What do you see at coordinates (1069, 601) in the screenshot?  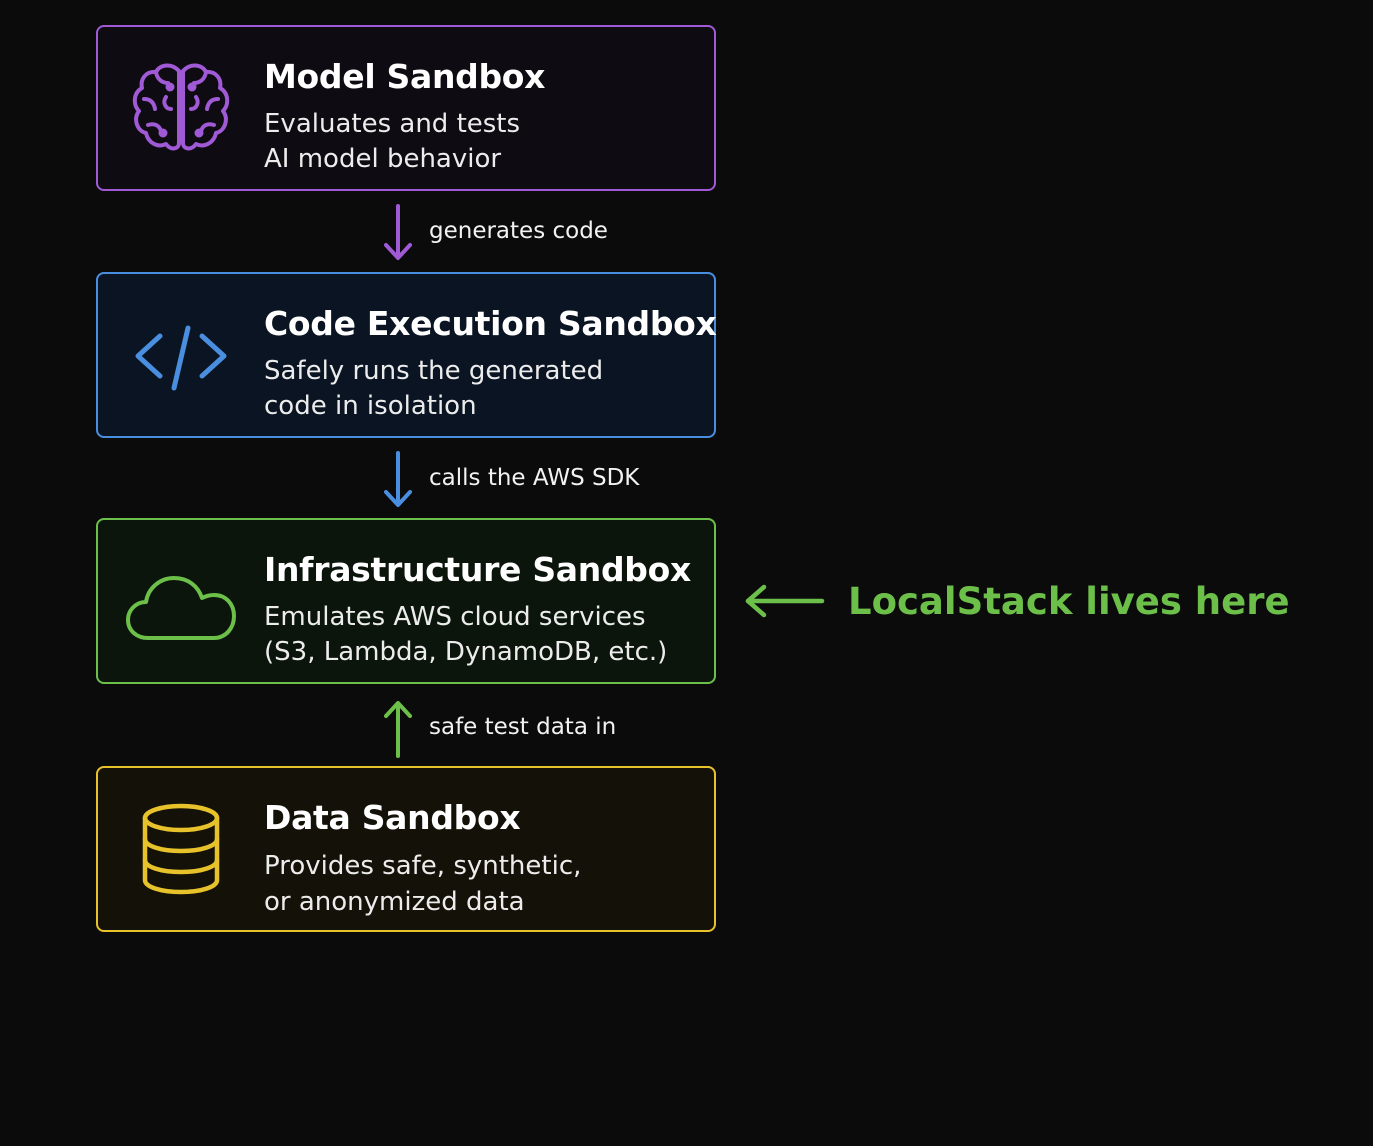 I see `localstack-callout-text: LocalStack lives here` at bounding box center [1069, 601].